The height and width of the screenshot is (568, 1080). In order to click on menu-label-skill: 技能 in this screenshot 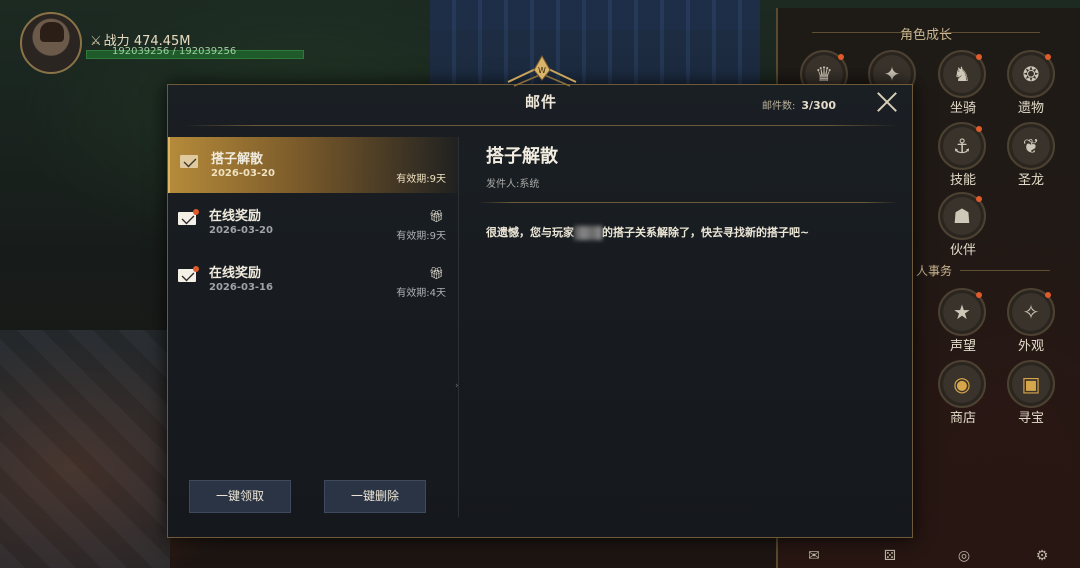, I will do `click(962, 180)`.